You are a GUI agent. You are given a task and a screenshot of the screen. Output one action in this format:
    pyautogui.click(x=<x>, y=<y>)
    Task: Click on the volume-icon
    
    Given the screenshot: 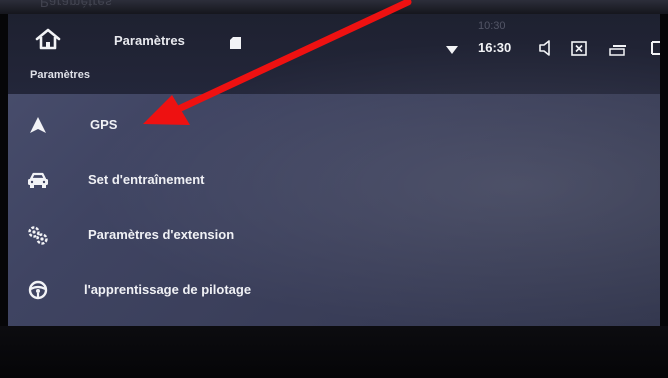 What is the action you would take?
    pyautogui.click(x=544, y=48)
    